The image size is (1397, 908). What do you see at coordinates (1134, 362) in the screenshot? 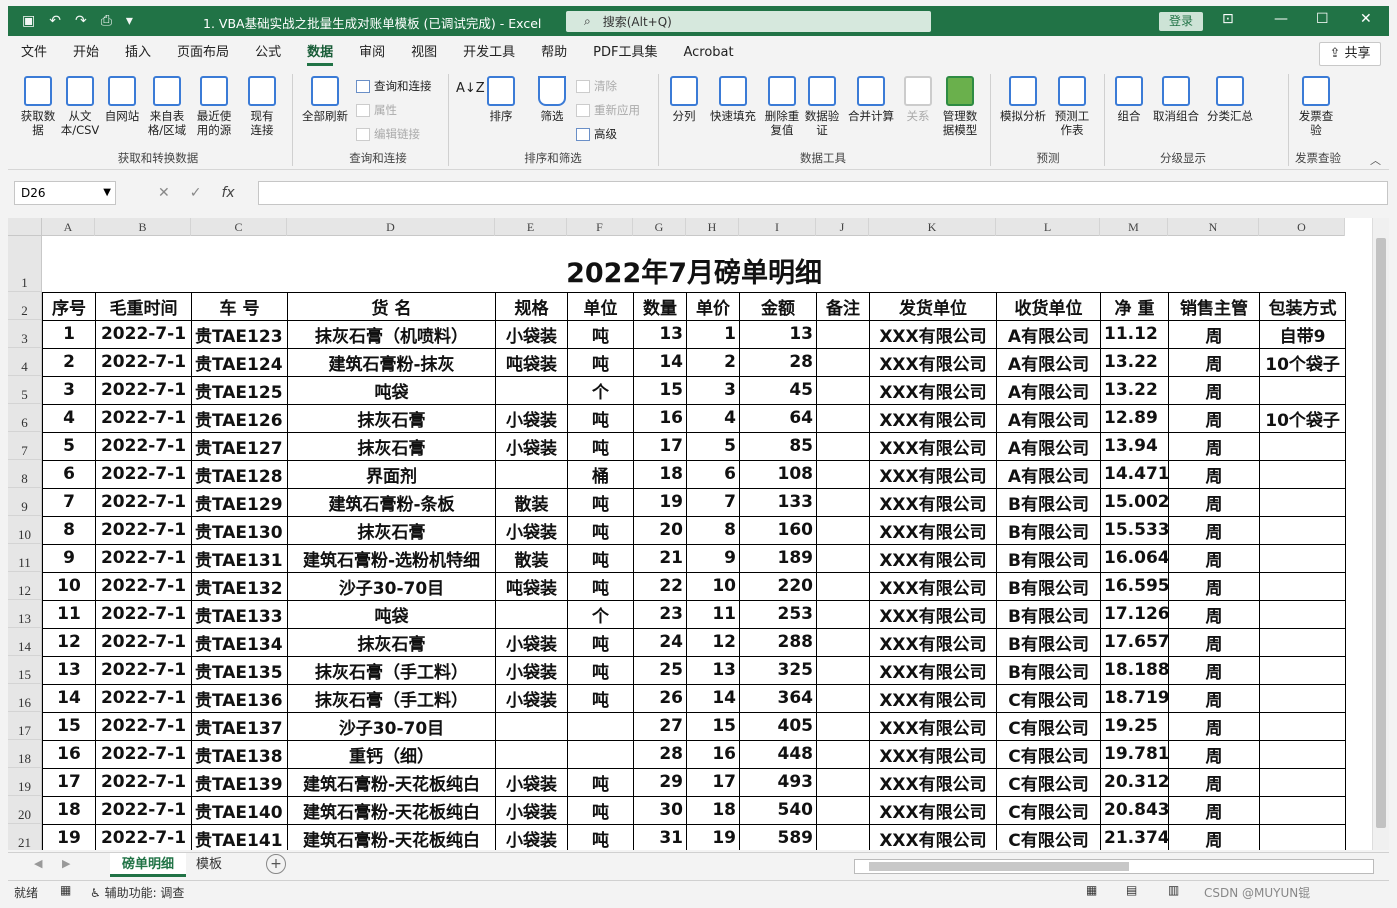
I see `cell: 13.22` at bounding box center [1134, 362].